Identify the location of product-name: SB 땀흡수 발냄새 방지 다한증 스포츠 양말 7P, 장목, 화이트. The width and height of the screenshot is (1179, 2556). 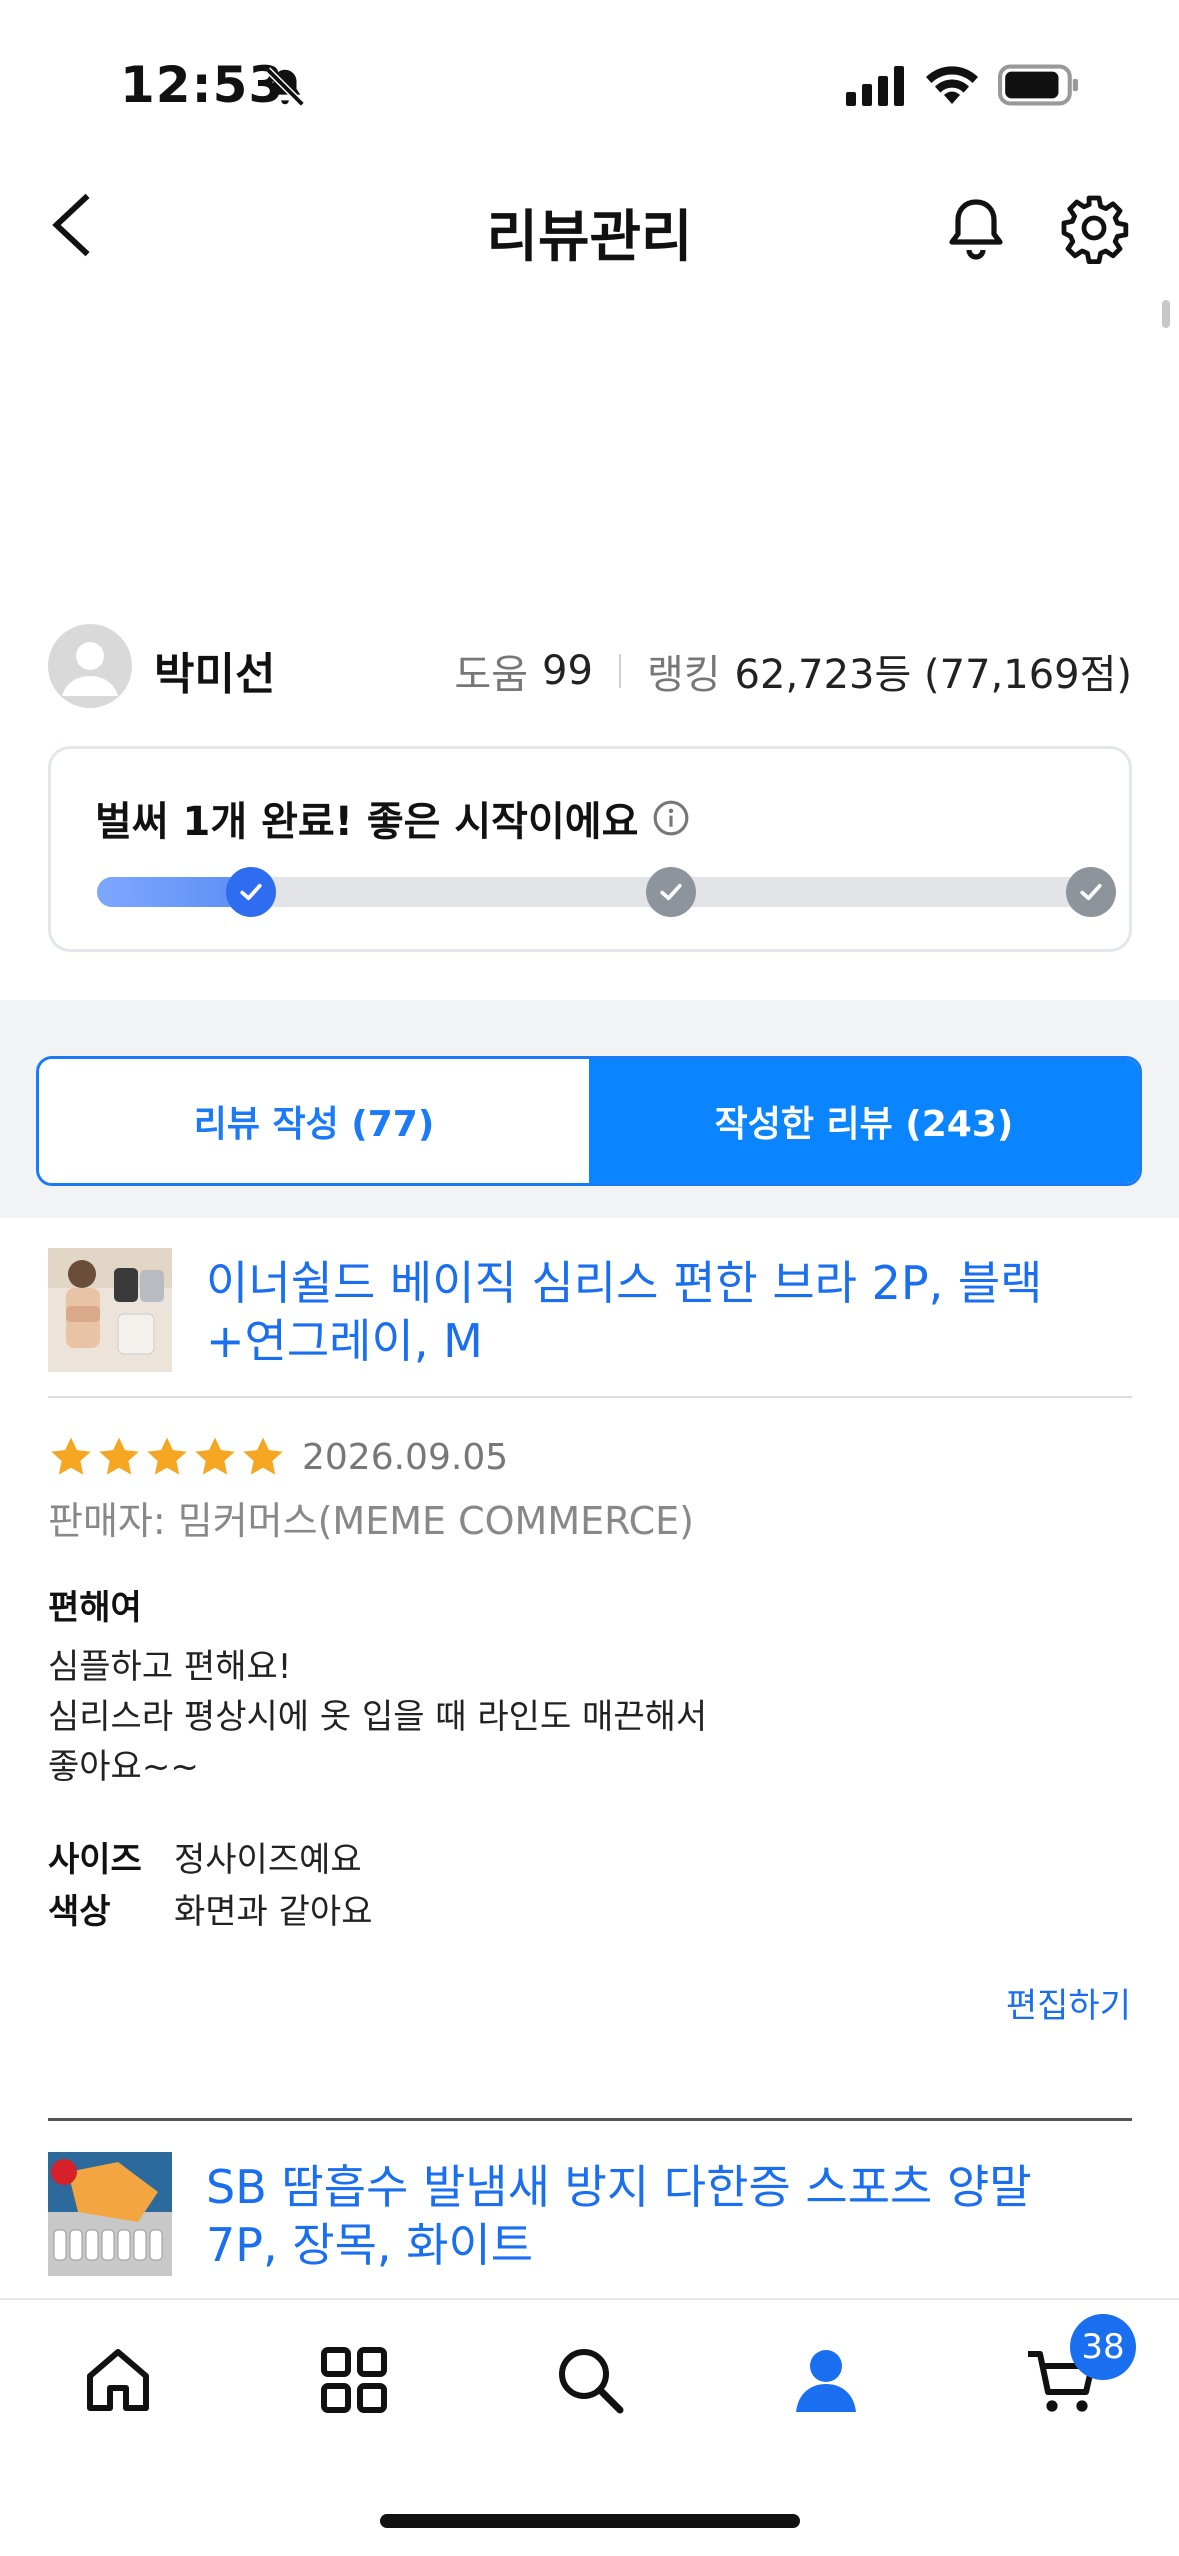
(661, 2216).